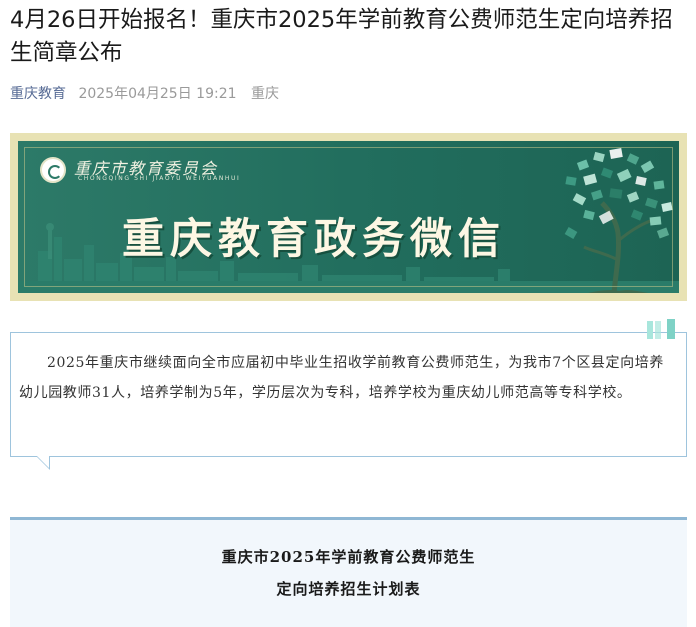 The image size is (696, 627). I want to click on banner-org-pinyin: CHONGQING SHI JIAOYU WEIYUANHUI, so click(159, 178).